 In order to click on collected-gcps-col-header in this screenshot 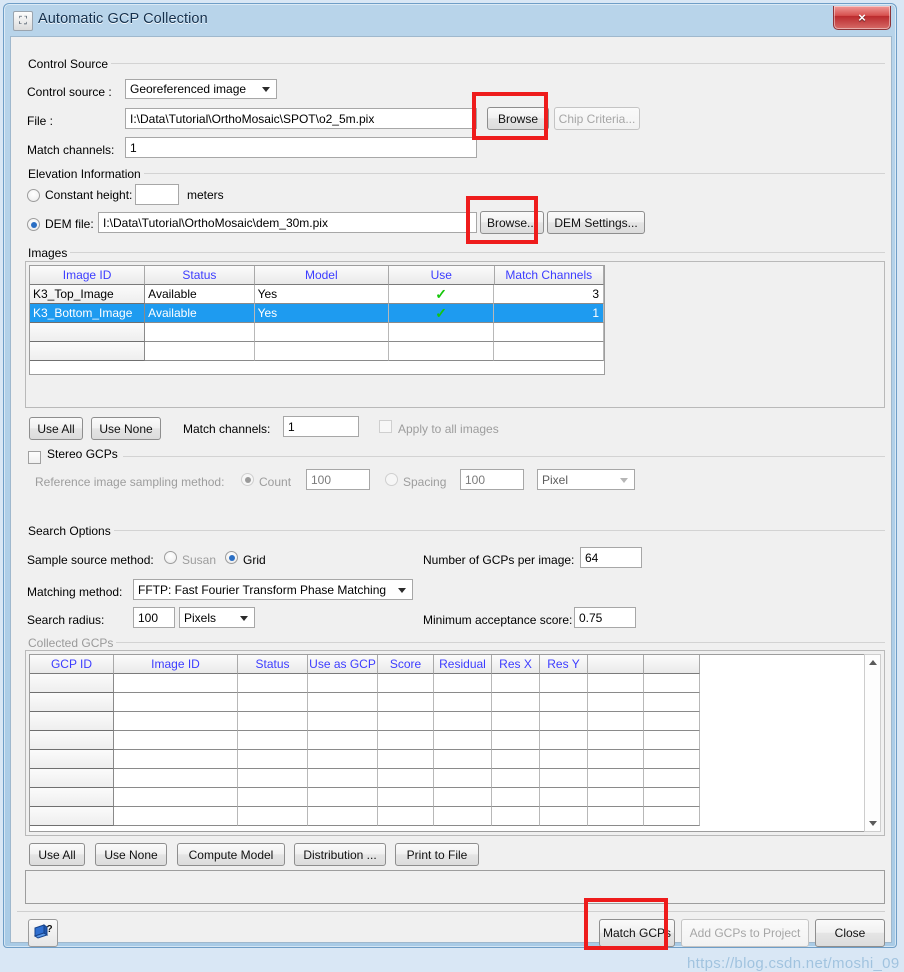, I will do `click(672, 664)`.